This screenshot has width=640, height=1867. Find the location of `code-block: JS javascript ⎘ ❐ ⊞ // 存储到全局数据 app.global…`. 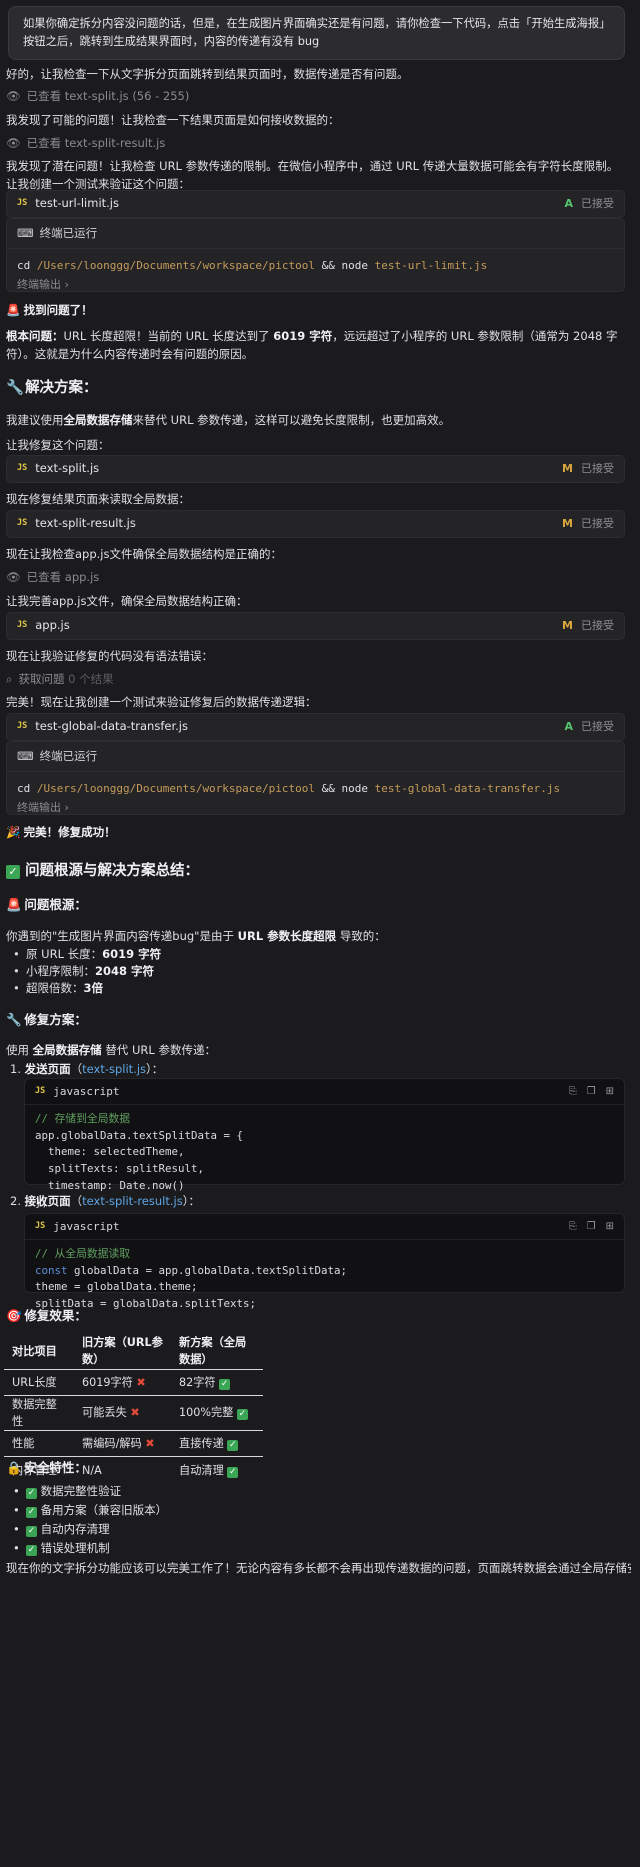

code-block: JS javascript ⎘ ❐ ⊞ // 存储到全局数据 app.global… is located at coordinates (324, 1143).